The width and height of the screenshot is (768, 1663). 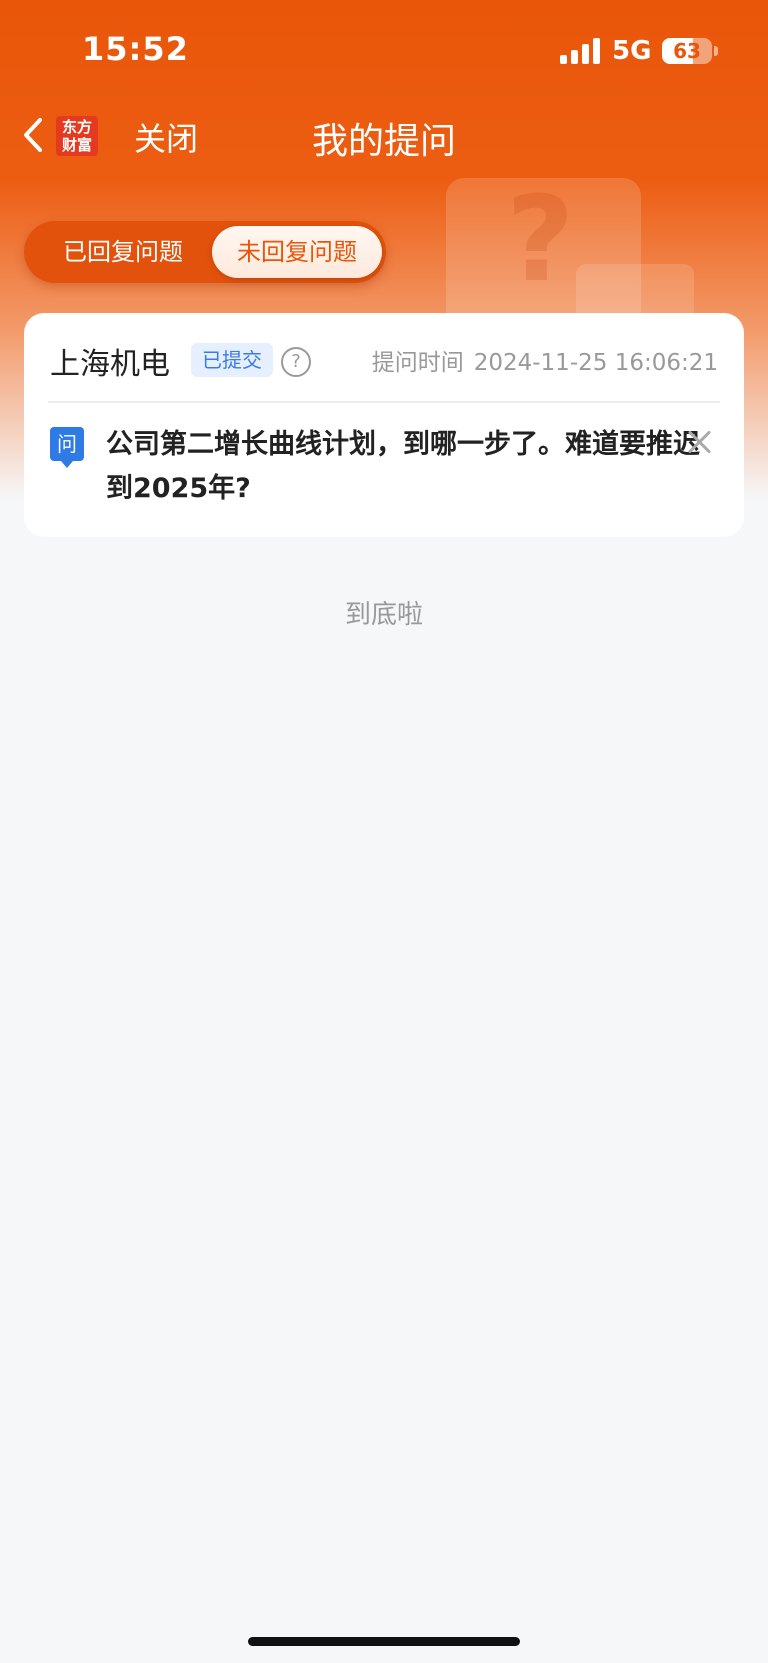 I want to click on status-badge: 已提交, so click(x=232, y=360).